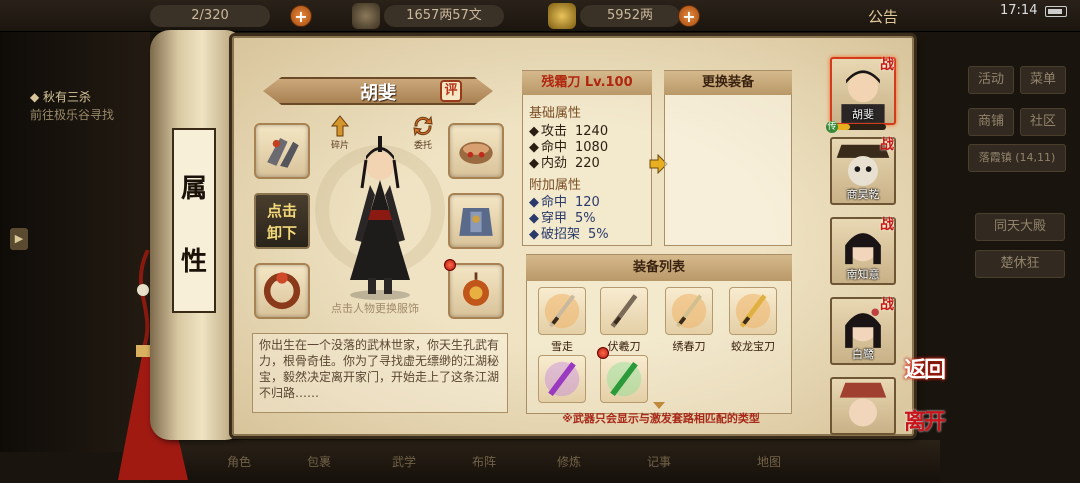 This screenshot has width=1080, height=483. I want to click on dock-item-martial: 武学, so click(404, 462).